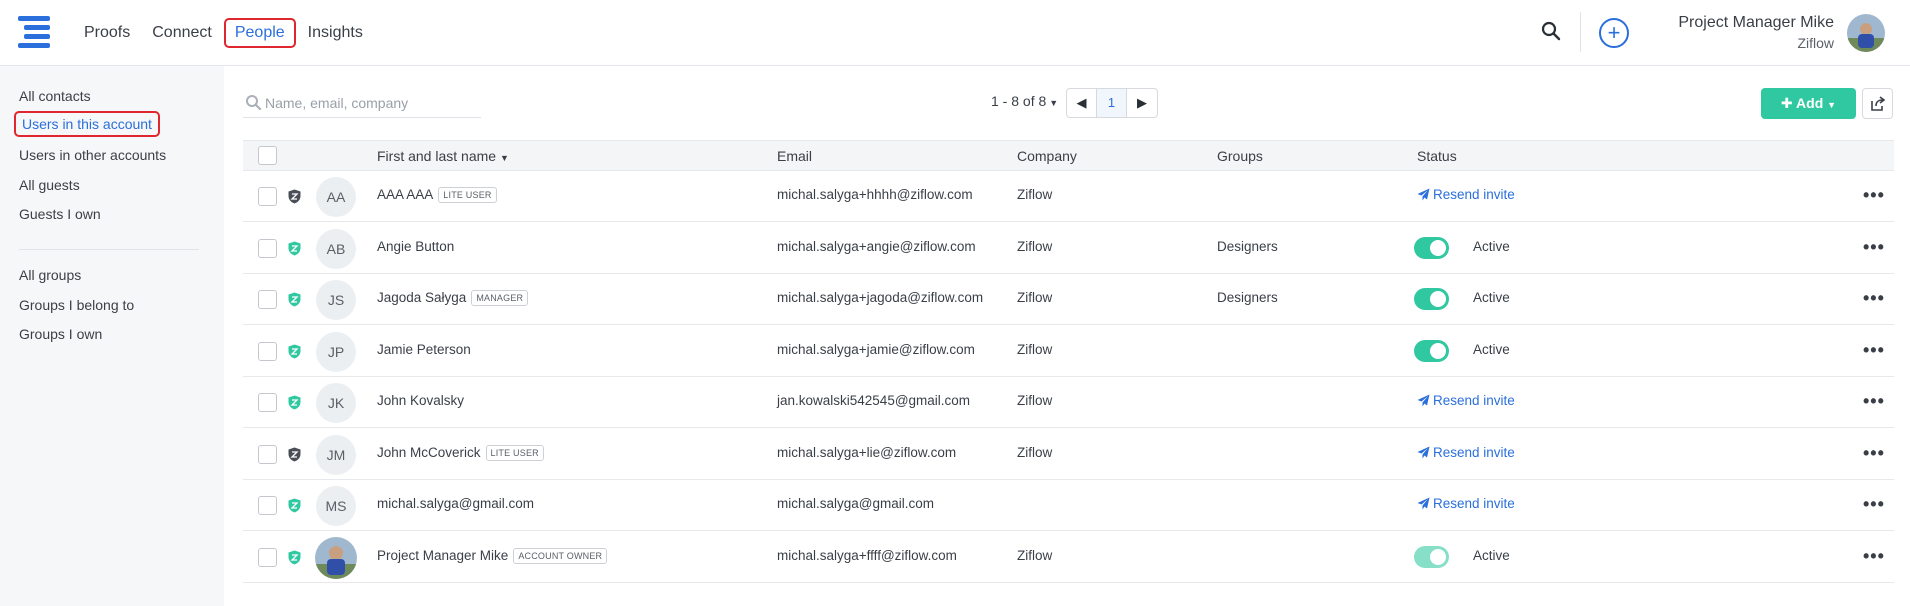 The height and width of the screenshot is (606, 1910). What do you see at coordinates (50, 275) in the screenshot?
I see `sidebar-item-all-groups: All groups` at bounding box center [50, 275].